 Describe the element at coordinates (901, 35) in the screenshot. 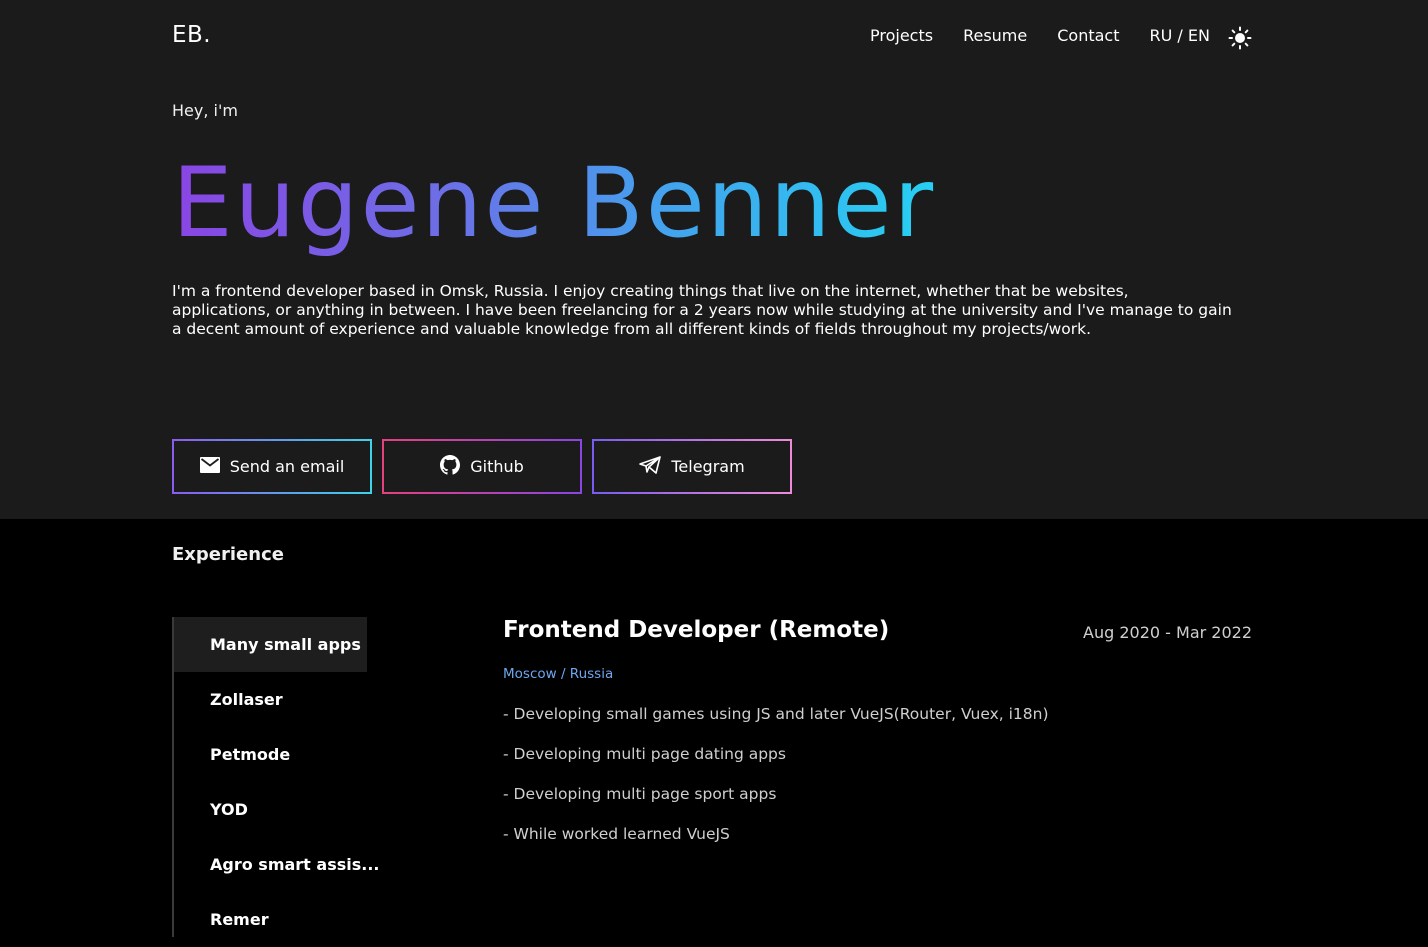

I see `nav-projects: Projects` at that location.